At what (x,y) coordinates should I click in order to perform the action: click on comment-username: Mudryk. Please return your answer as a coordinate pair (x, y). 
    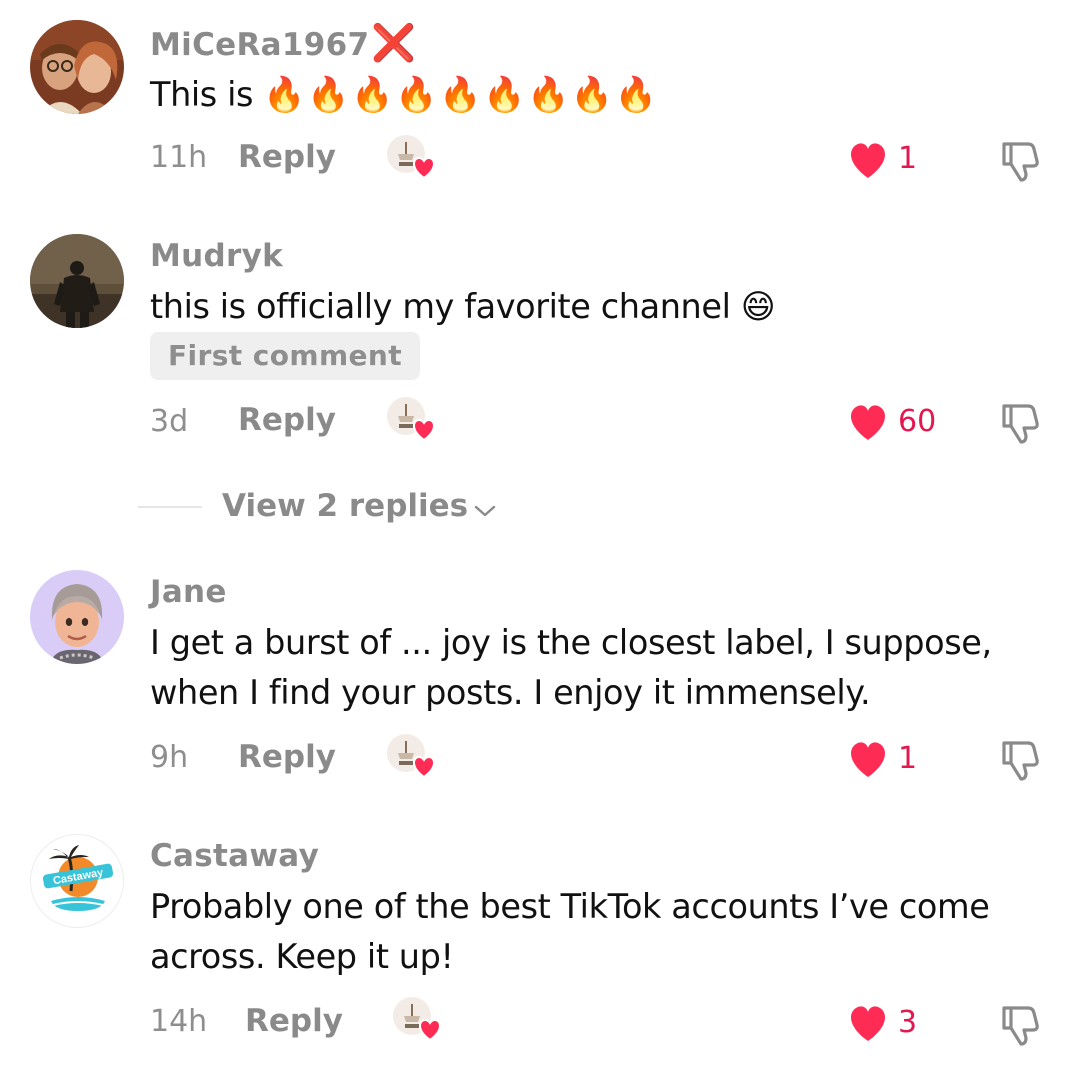
    Looking at the image, I should click on (216, 256).